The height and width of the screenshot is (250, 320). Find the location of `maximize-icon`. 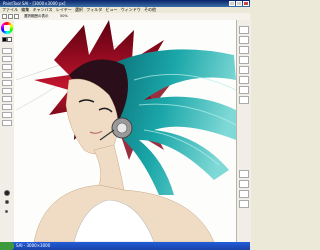

maximize-icon is located at coordinates (239, 3).